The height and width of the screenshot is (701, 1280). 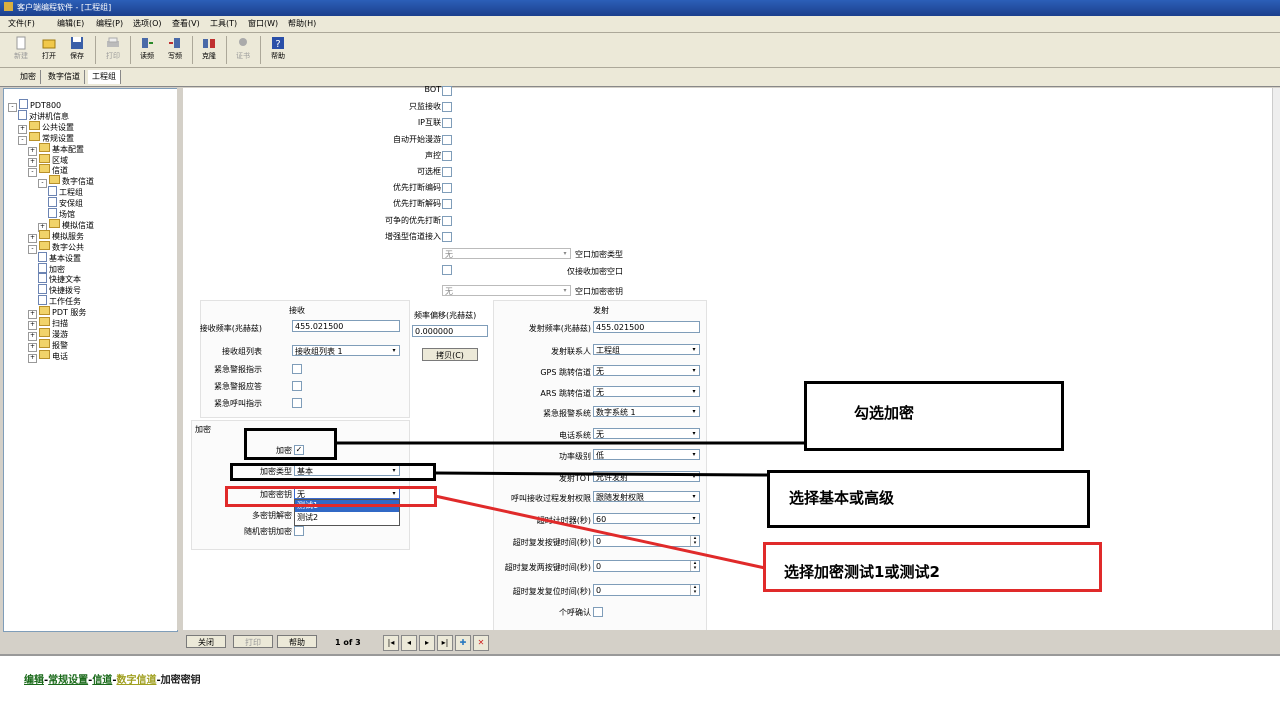 I want to click on annotation-line-key, so click(x=600, y=532).